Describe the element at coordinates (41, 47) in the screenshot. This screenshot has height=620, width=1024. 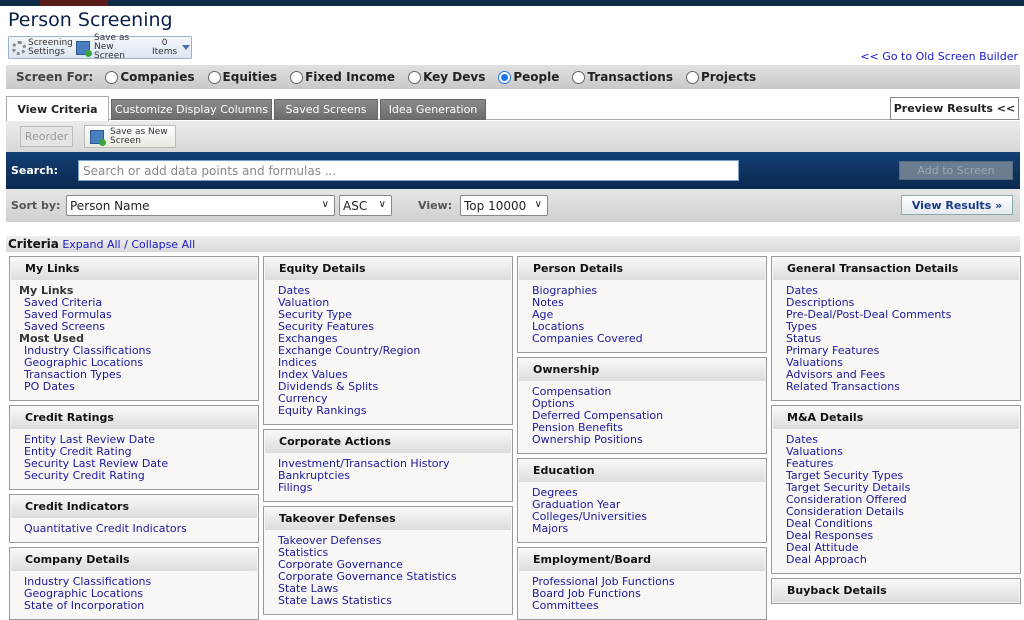
I see `screening-settings-button: Screening Settings` at that location.